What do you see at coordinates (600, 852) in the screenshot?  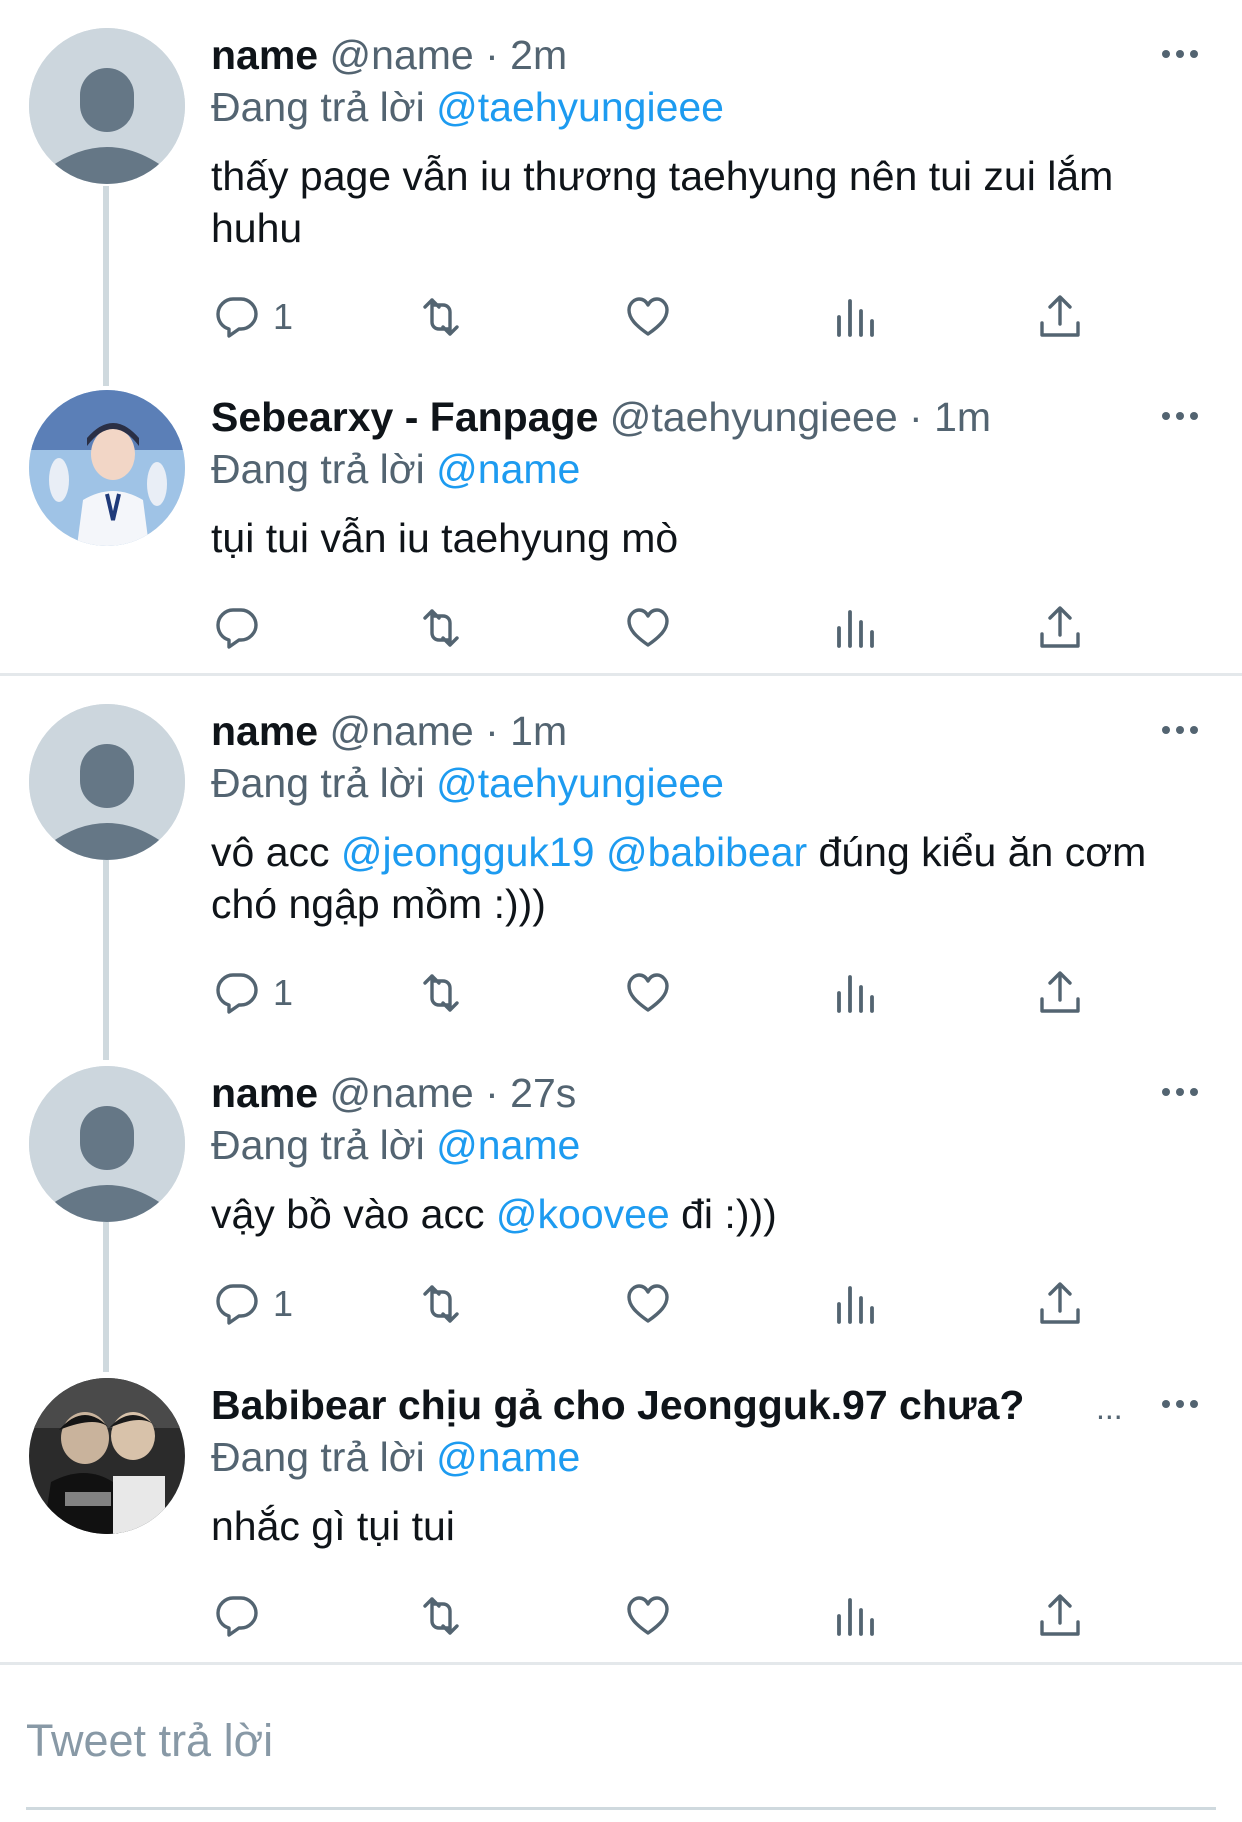 I see `tweet-text-segment` at bounding box center [600, 852].